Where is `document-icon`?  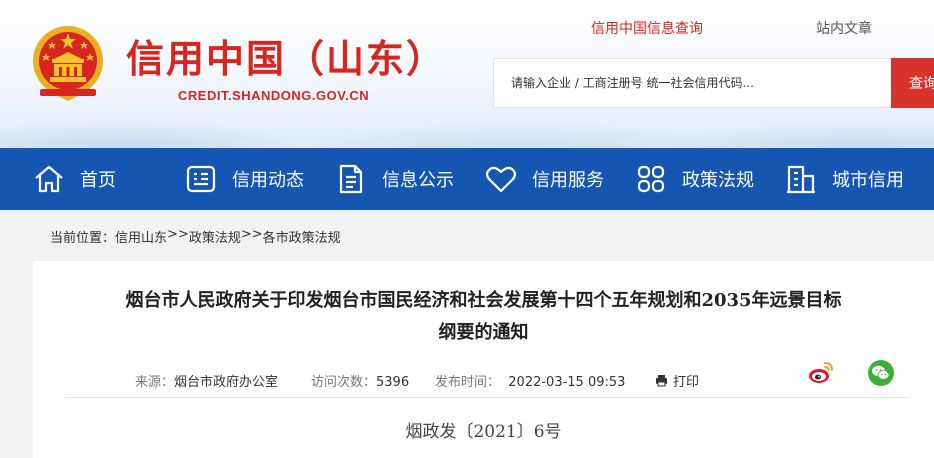
document-icon is located at coordinates (351, 179).